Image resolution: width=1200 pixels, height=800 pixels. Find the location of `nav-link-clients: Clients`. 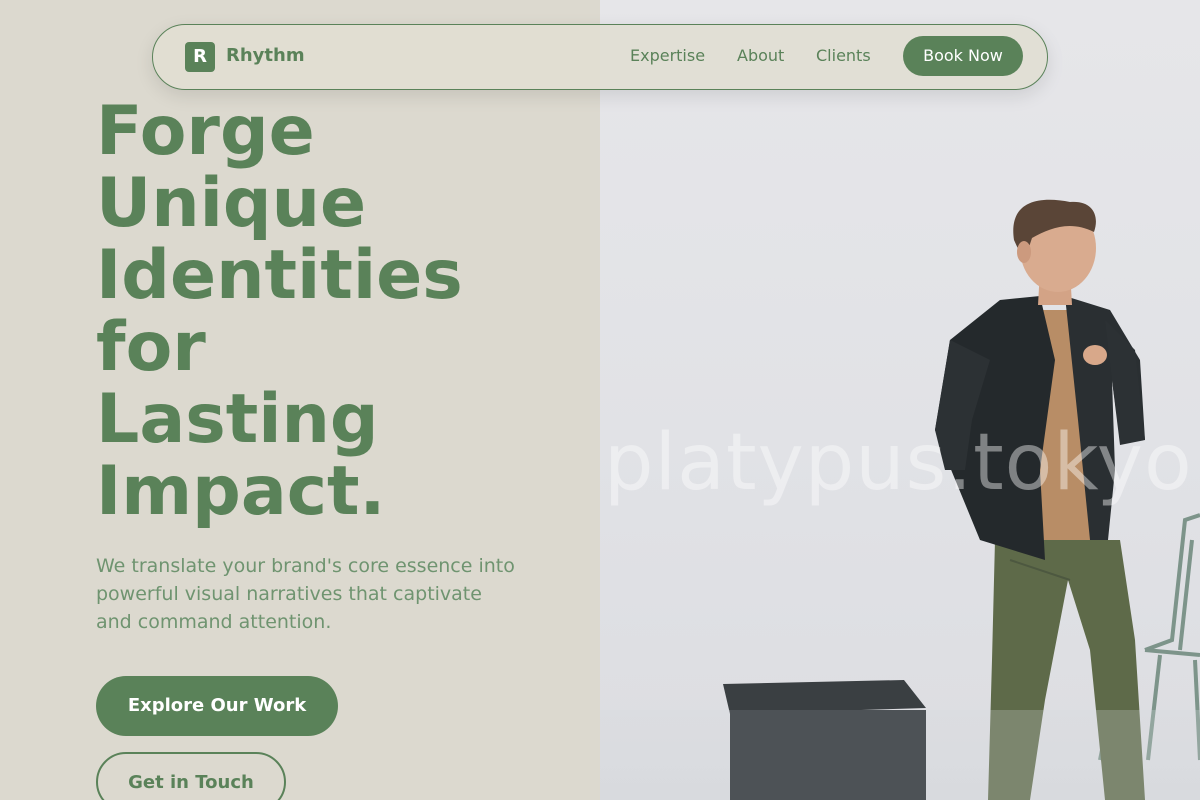

nav-link-clients: Clients is located at coordinates (843, 55).